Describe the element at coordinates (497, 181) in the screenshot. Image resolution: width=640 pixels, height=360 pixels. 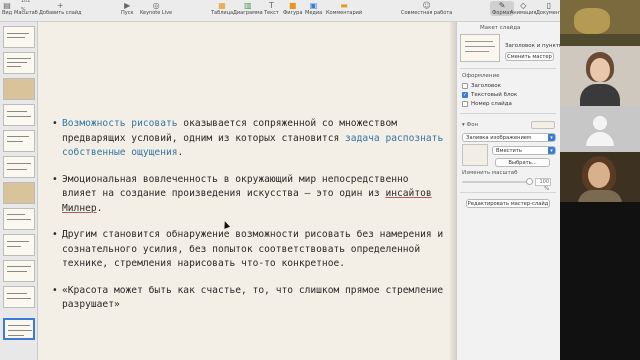
I see `scale-slider` at that location.